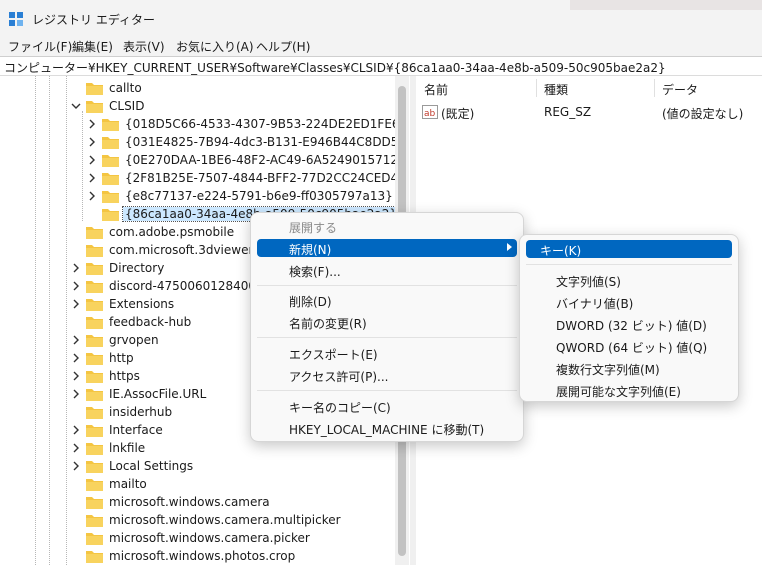 The image size is (762, 565). What do you see at coordinates (387, 322) in the screenshot?
I see `menu-item-rename: 名前の変更(R)` at bounding box center [387, 322].